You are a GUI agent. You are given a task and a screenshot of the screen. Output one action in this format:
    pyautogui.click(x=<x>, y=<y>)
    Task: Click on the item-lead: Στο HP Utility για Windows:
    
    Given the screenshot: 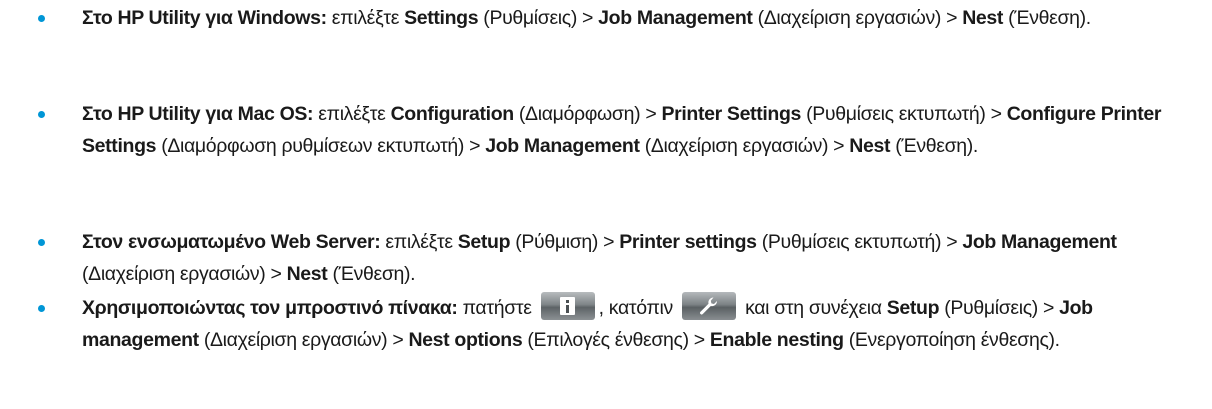 What is the action you would take?
    pyautogui.click(x=204, y=18)
    